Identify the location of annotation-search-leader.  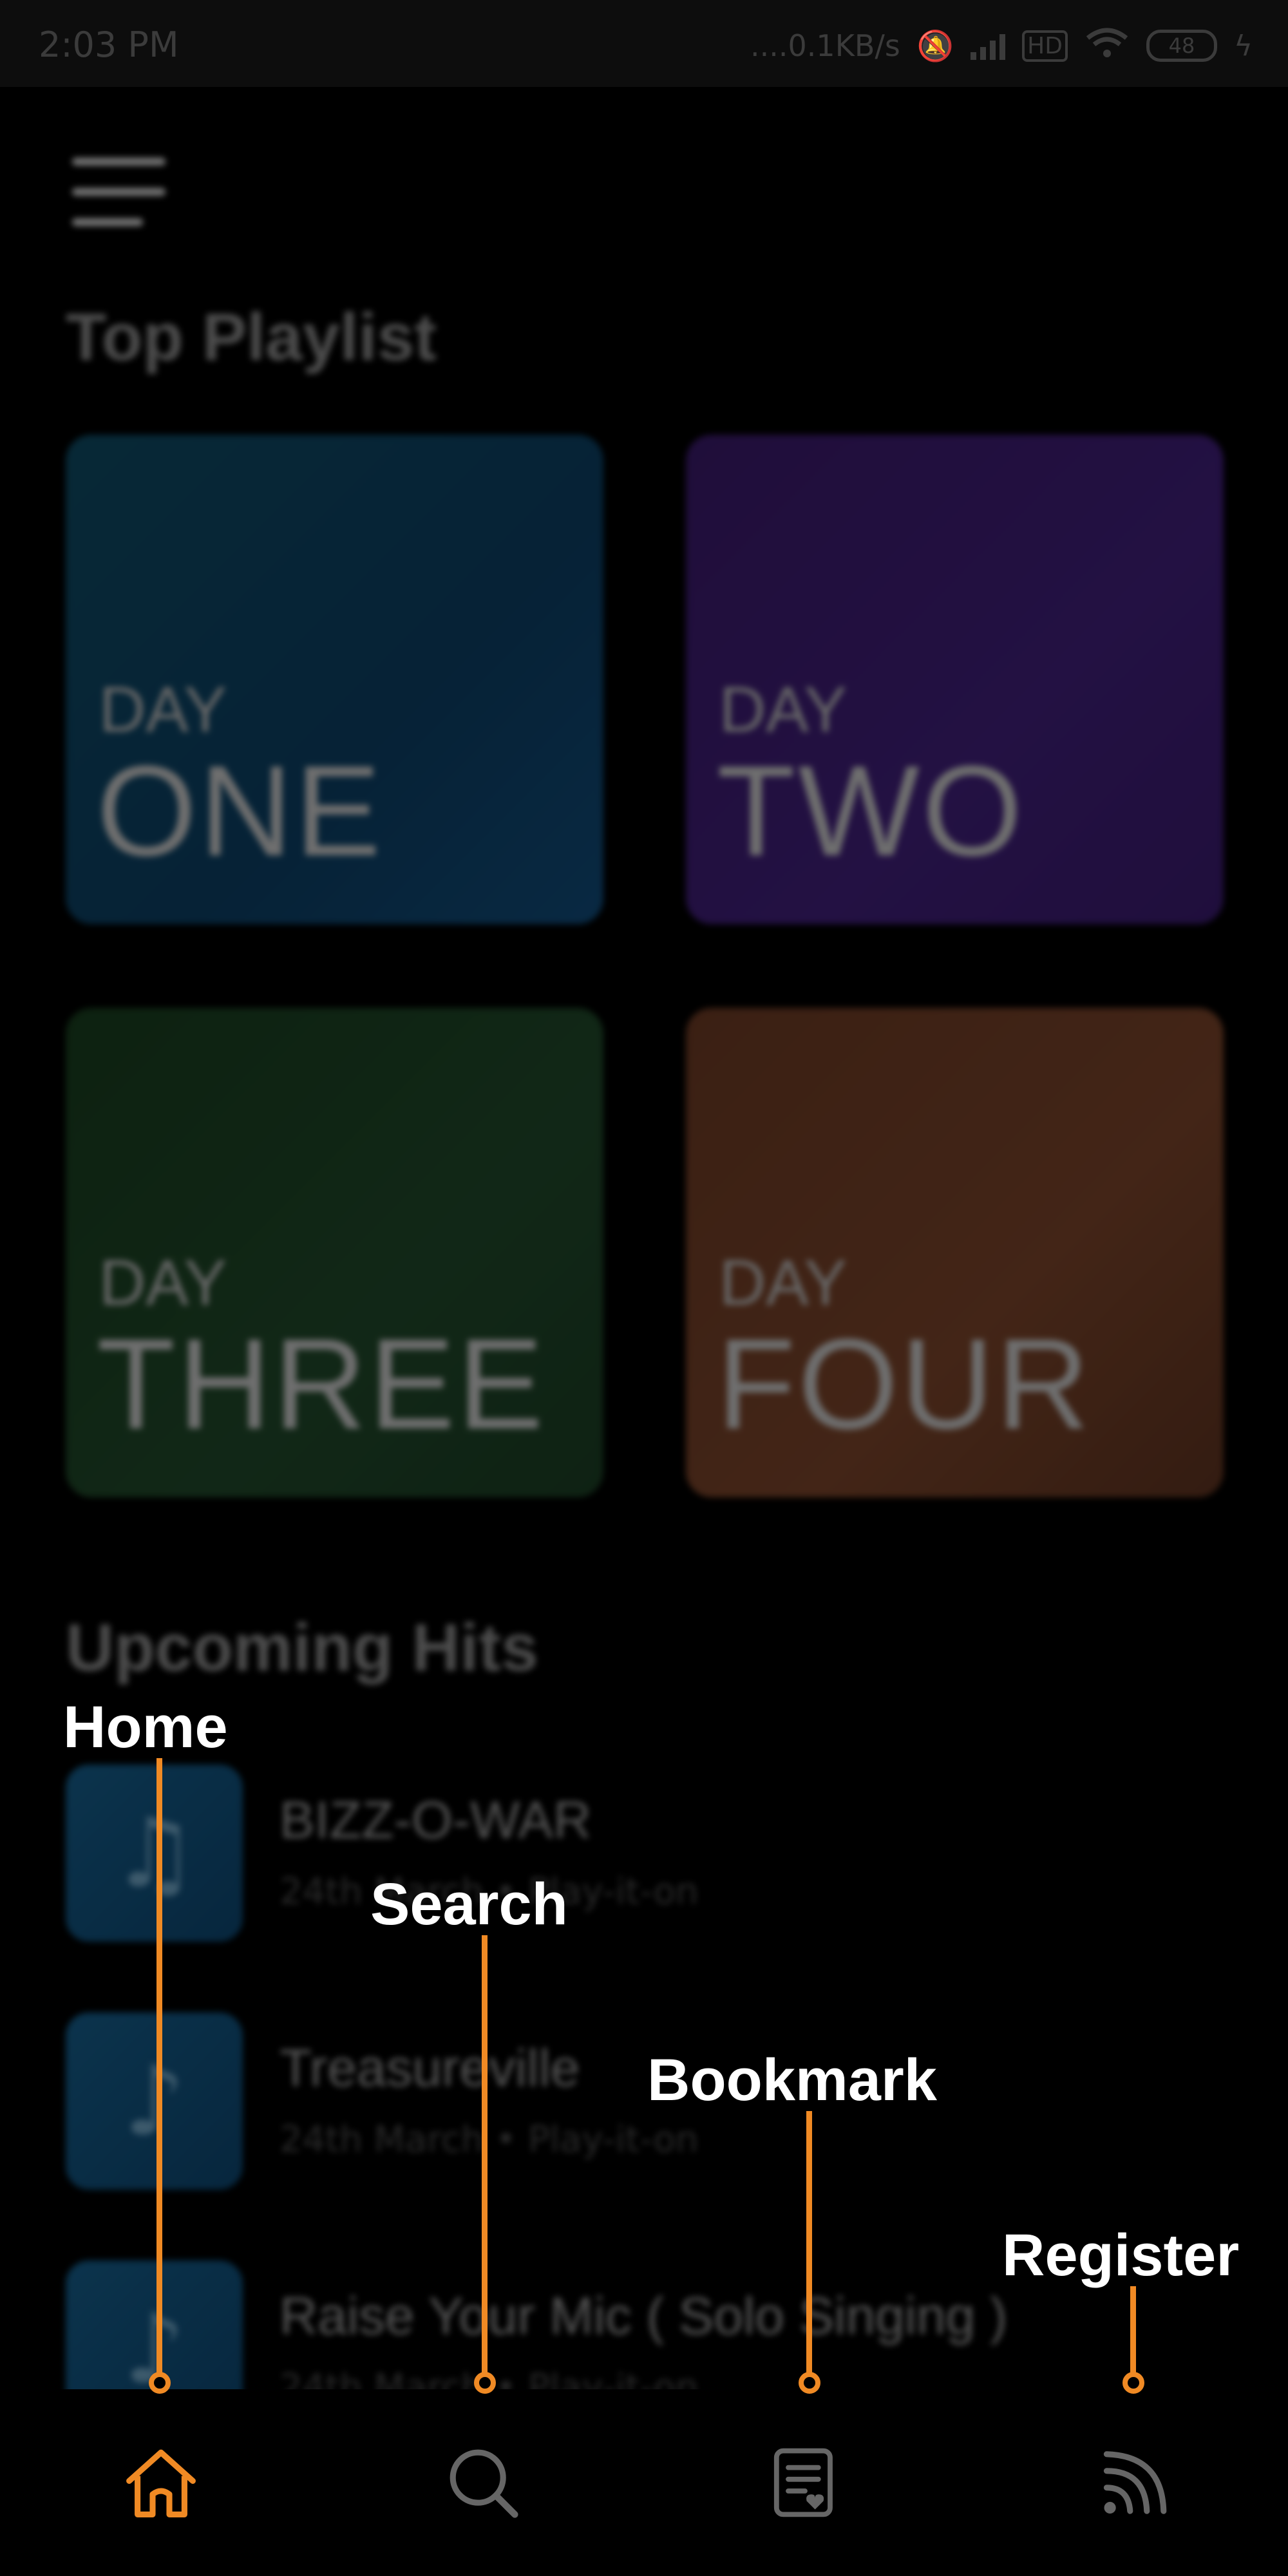
(485, 2159).